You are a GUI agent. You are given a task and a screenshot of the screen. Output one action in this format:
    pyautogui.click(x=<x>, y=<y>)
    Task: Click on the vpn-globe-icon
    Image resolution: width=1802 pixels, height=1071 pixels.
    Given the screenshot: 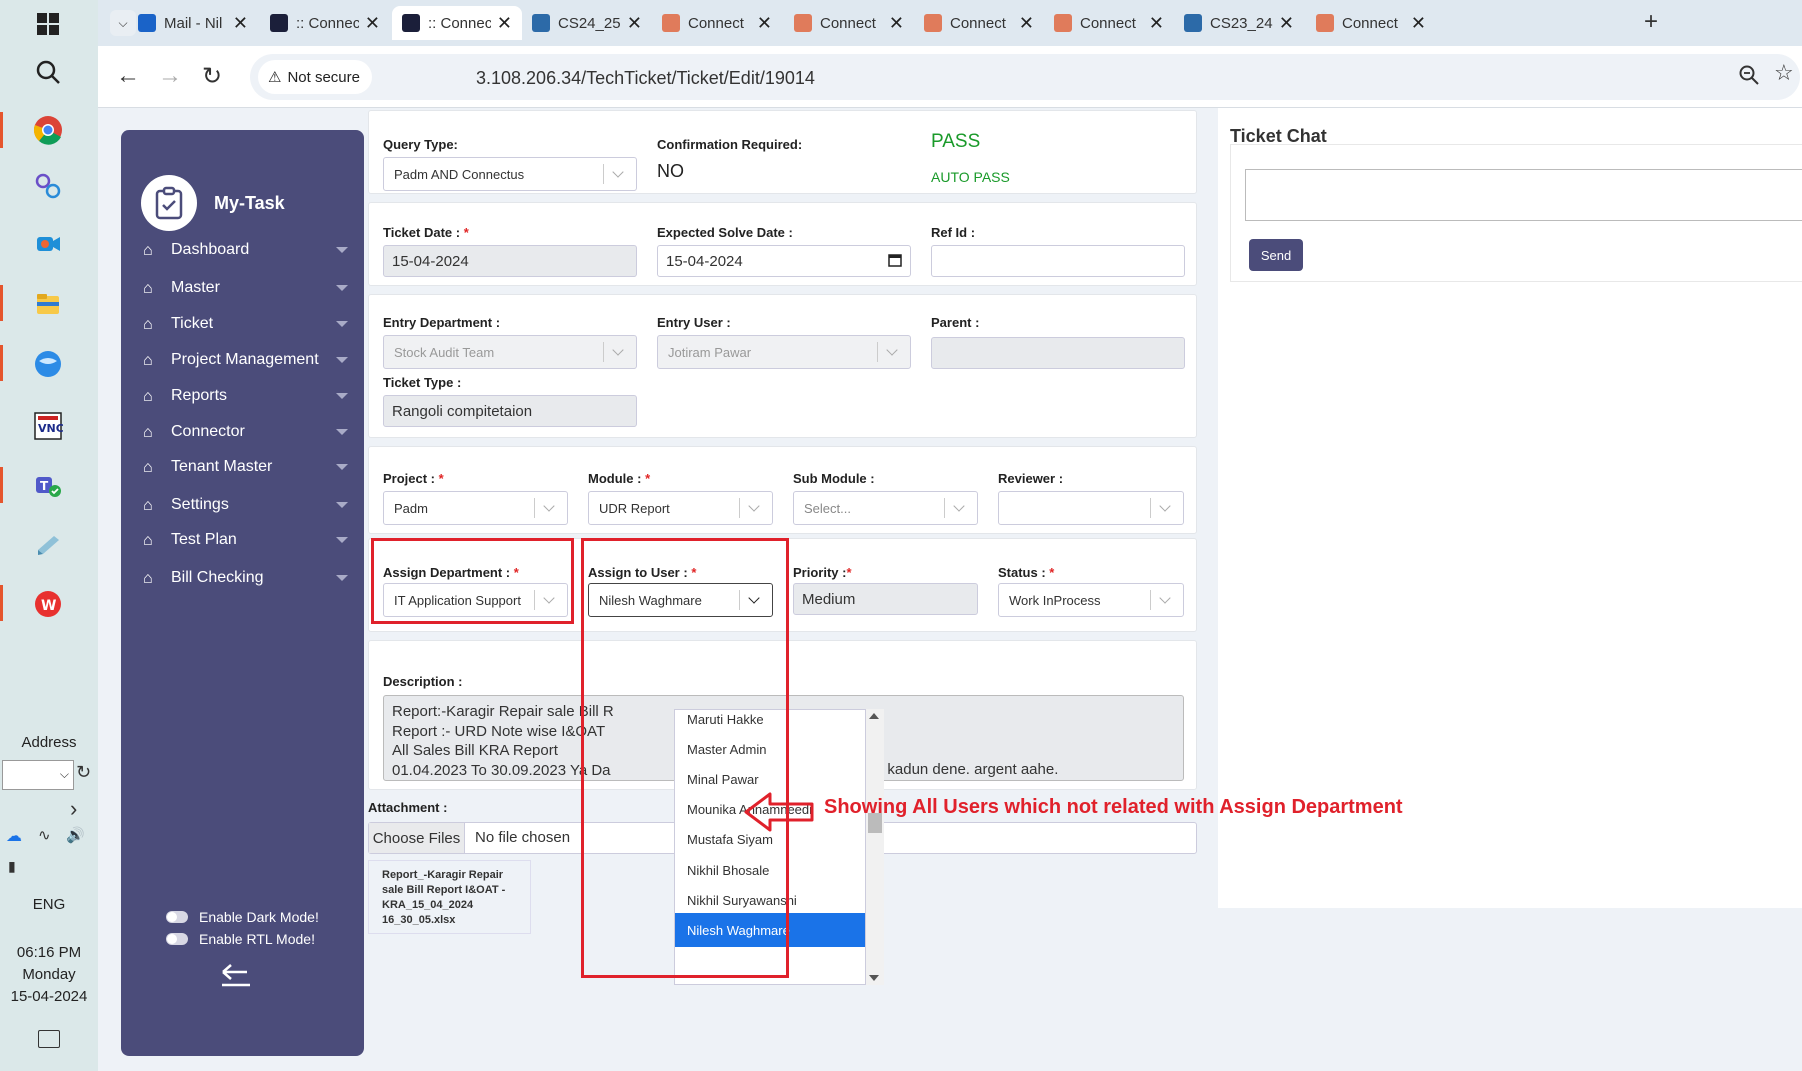 What is the action you would take?
    pyautogui.click(x=48, y=364)
    